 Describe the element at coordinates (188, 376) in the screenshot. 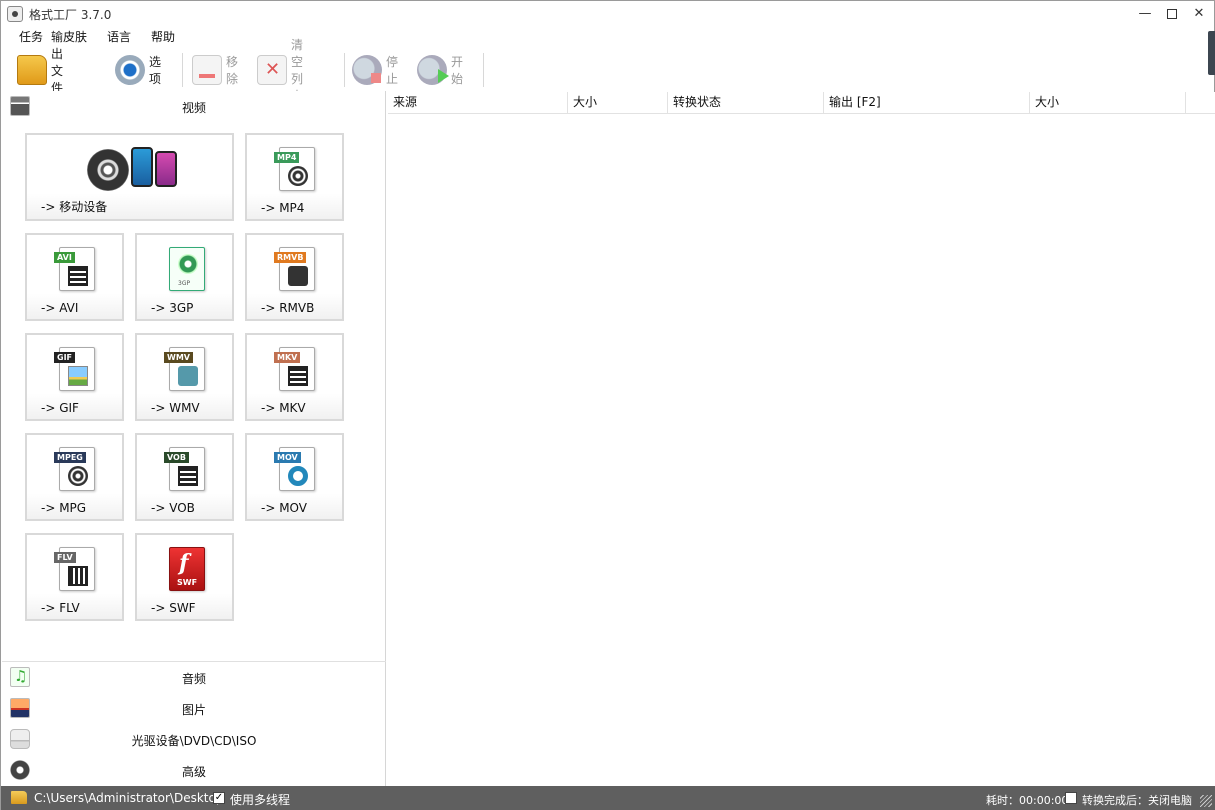

I see `camcorder-icon` at that location.